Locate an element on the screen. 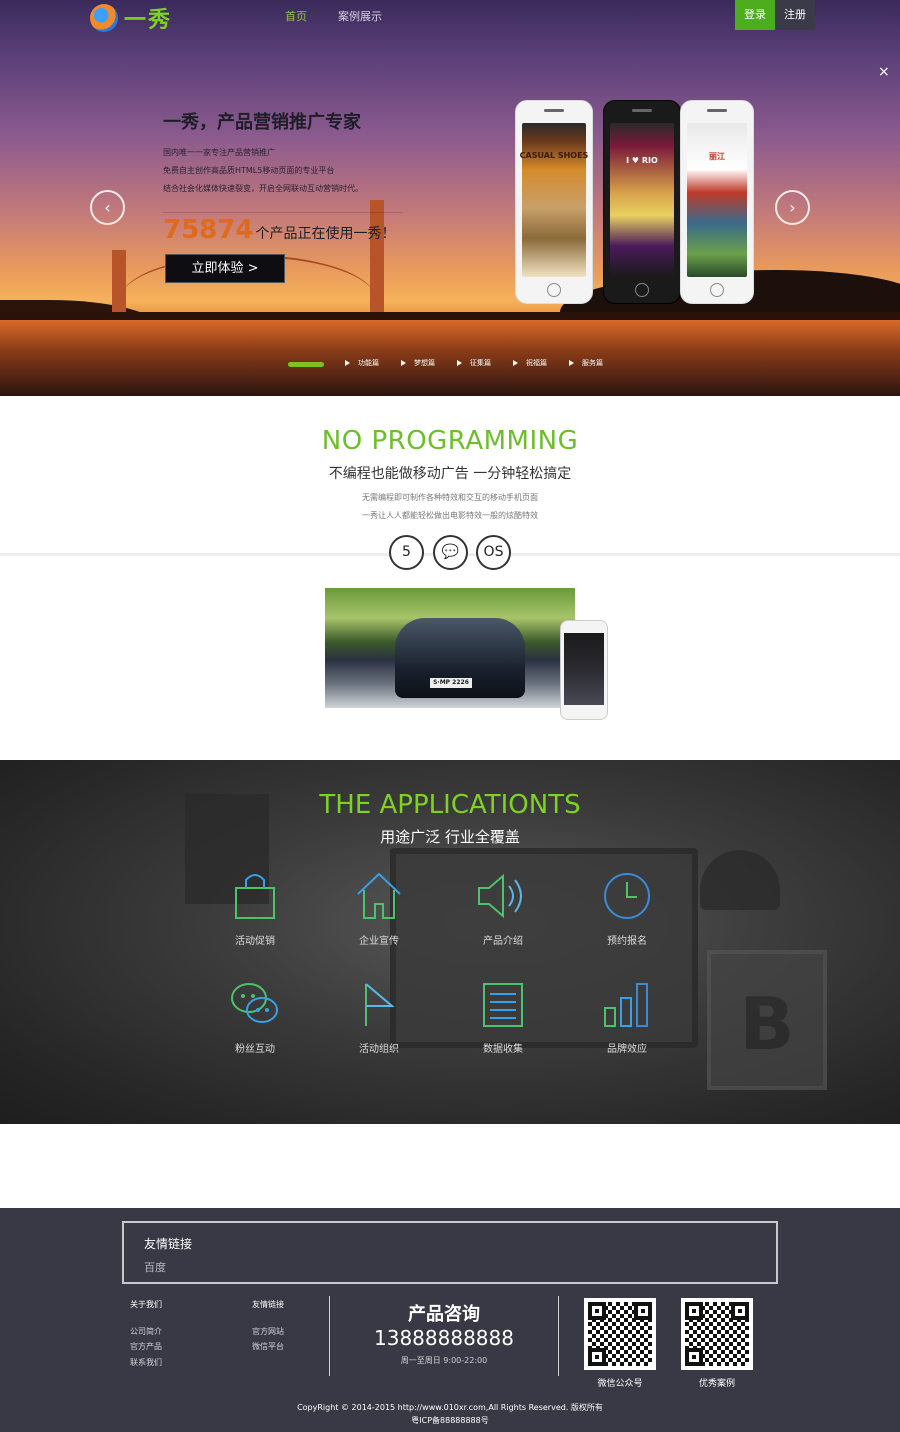 The width and height of the screenshot is (900, 1432). slide-tab: 祝福篇 is located at coordinates (530, 363).